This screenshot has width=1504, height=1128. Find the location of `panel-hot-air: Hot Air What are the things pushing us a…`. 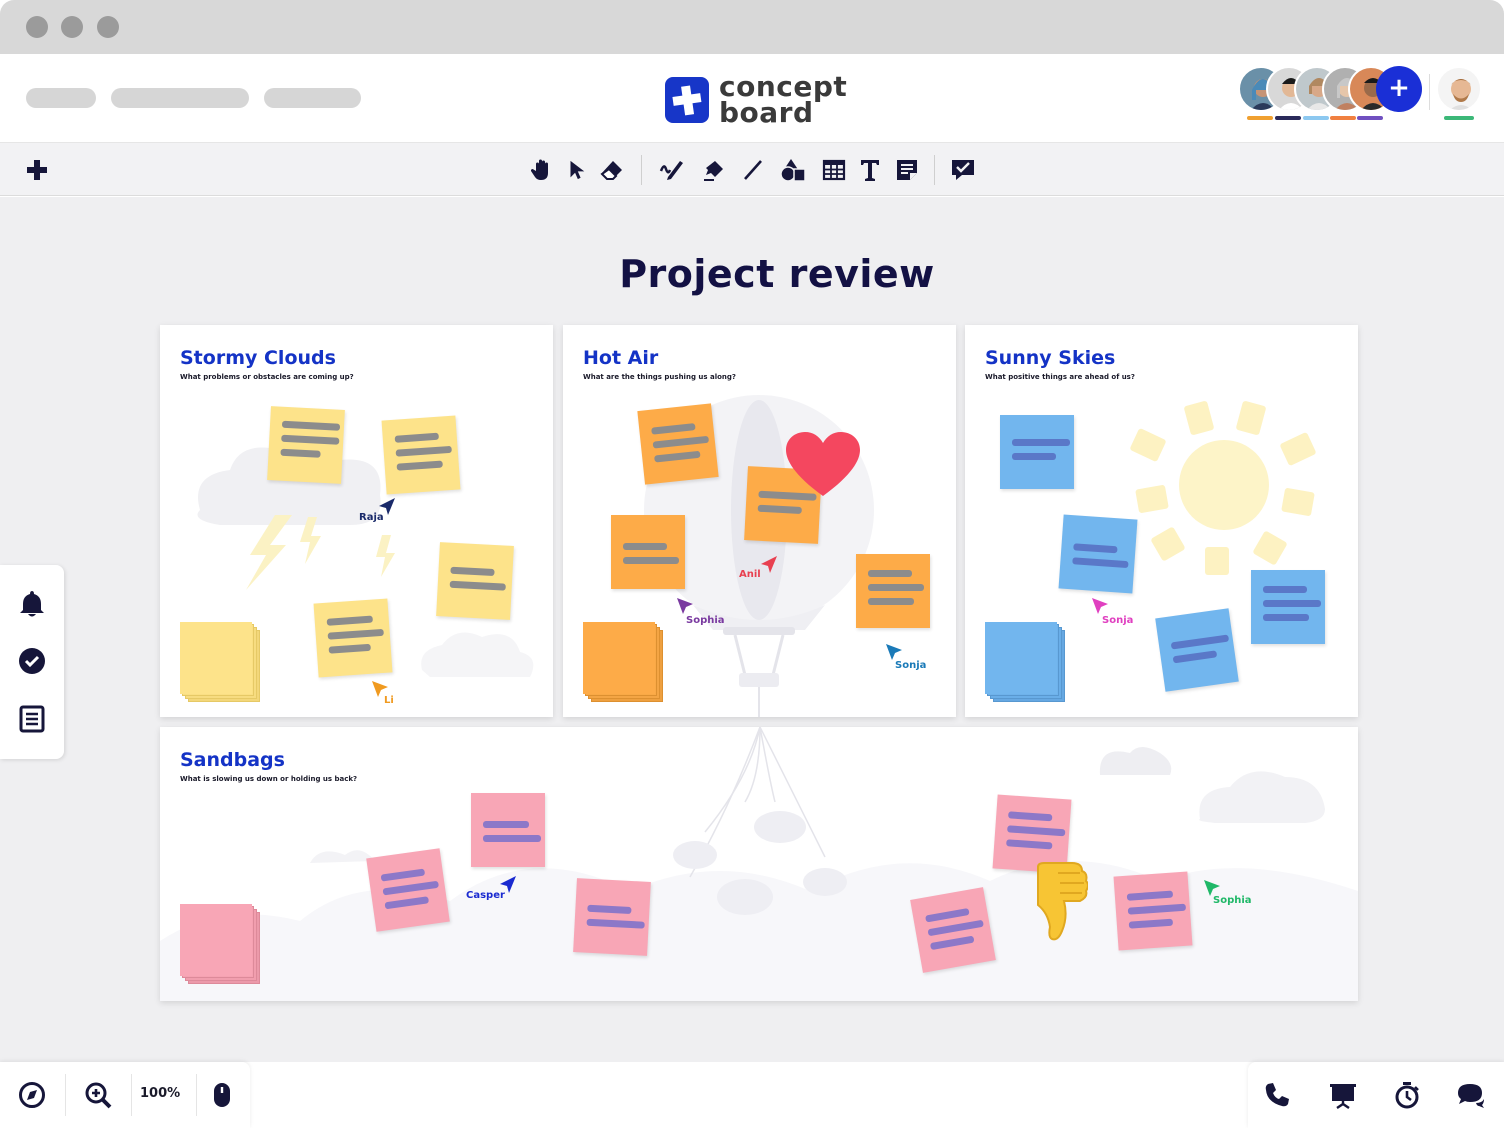

panel-hot-air: Hot Air What are the things pushing us a… is located at coordinates (759, 521).